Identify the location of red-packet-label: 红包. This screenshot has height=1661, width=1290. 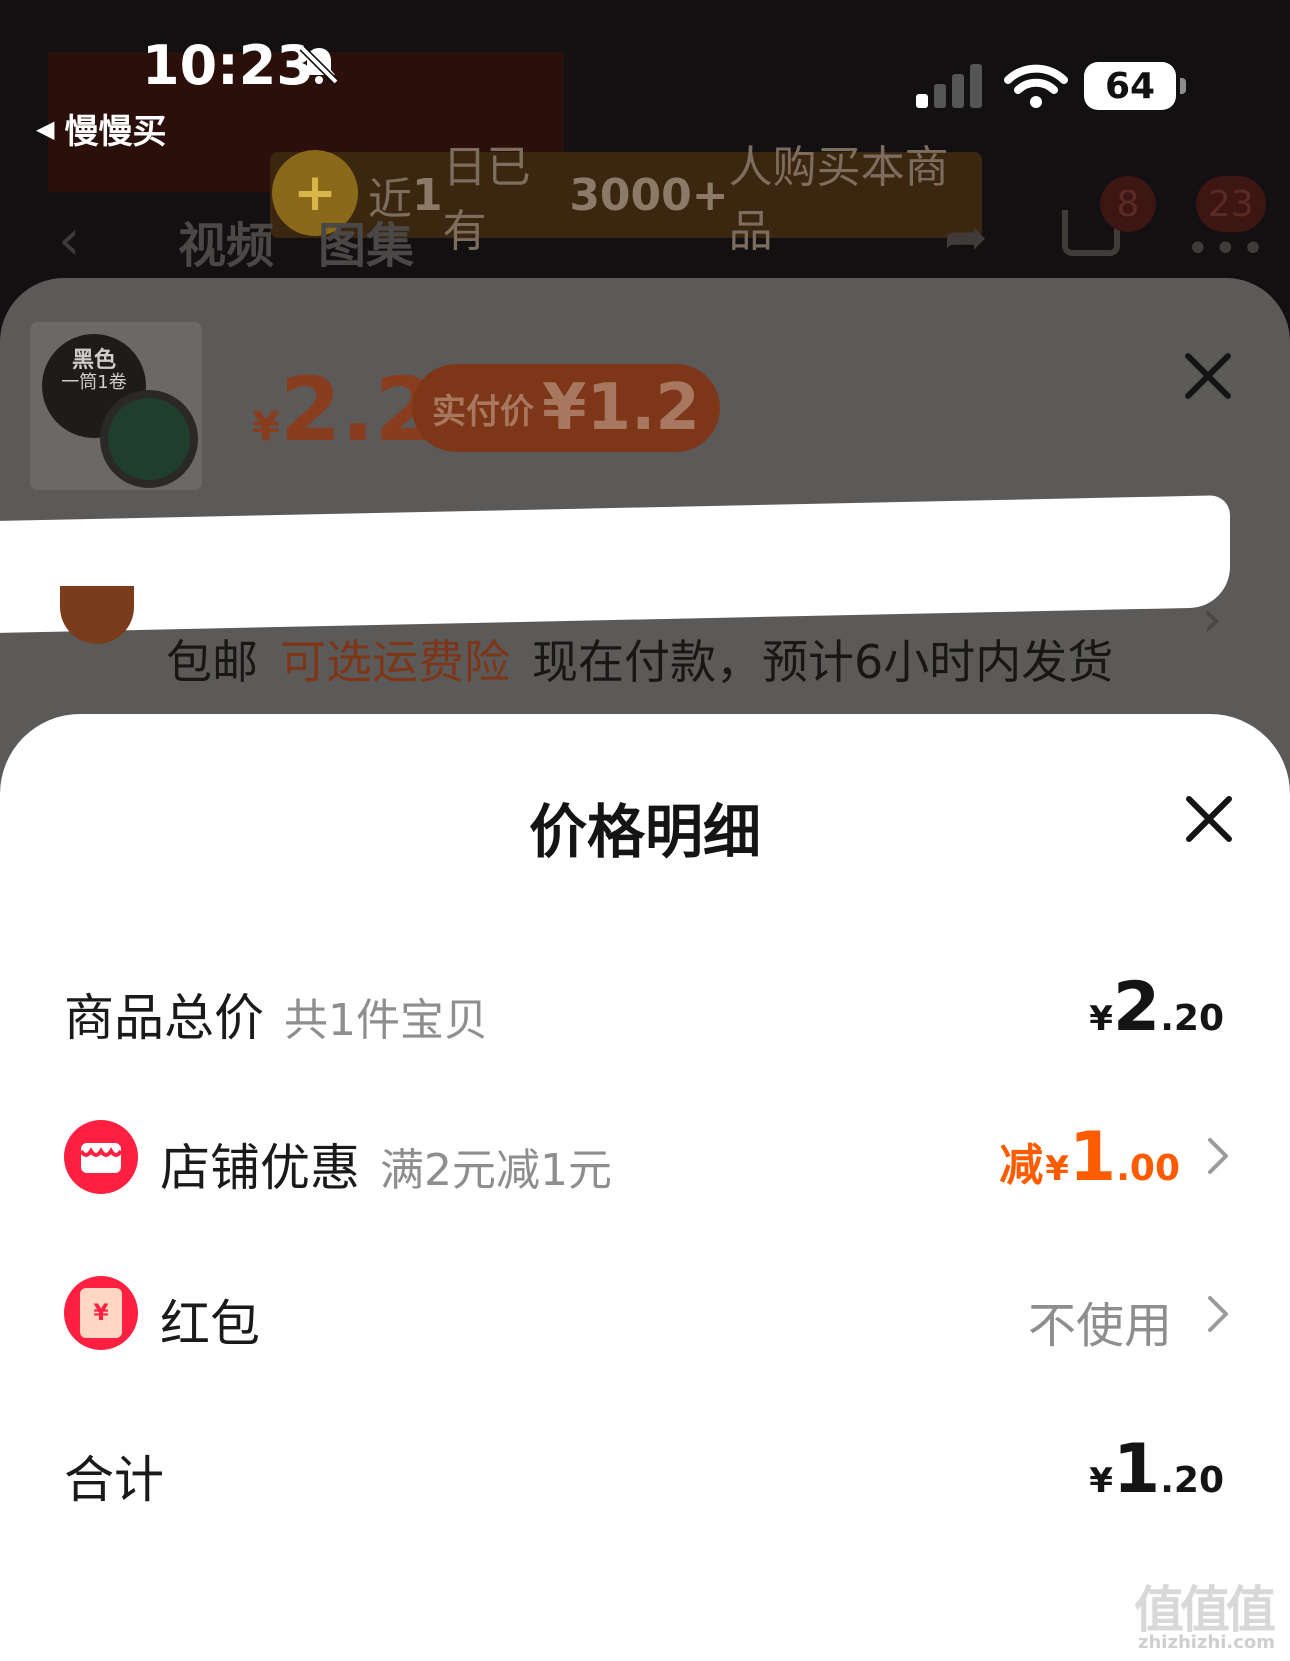
(210, 1324).